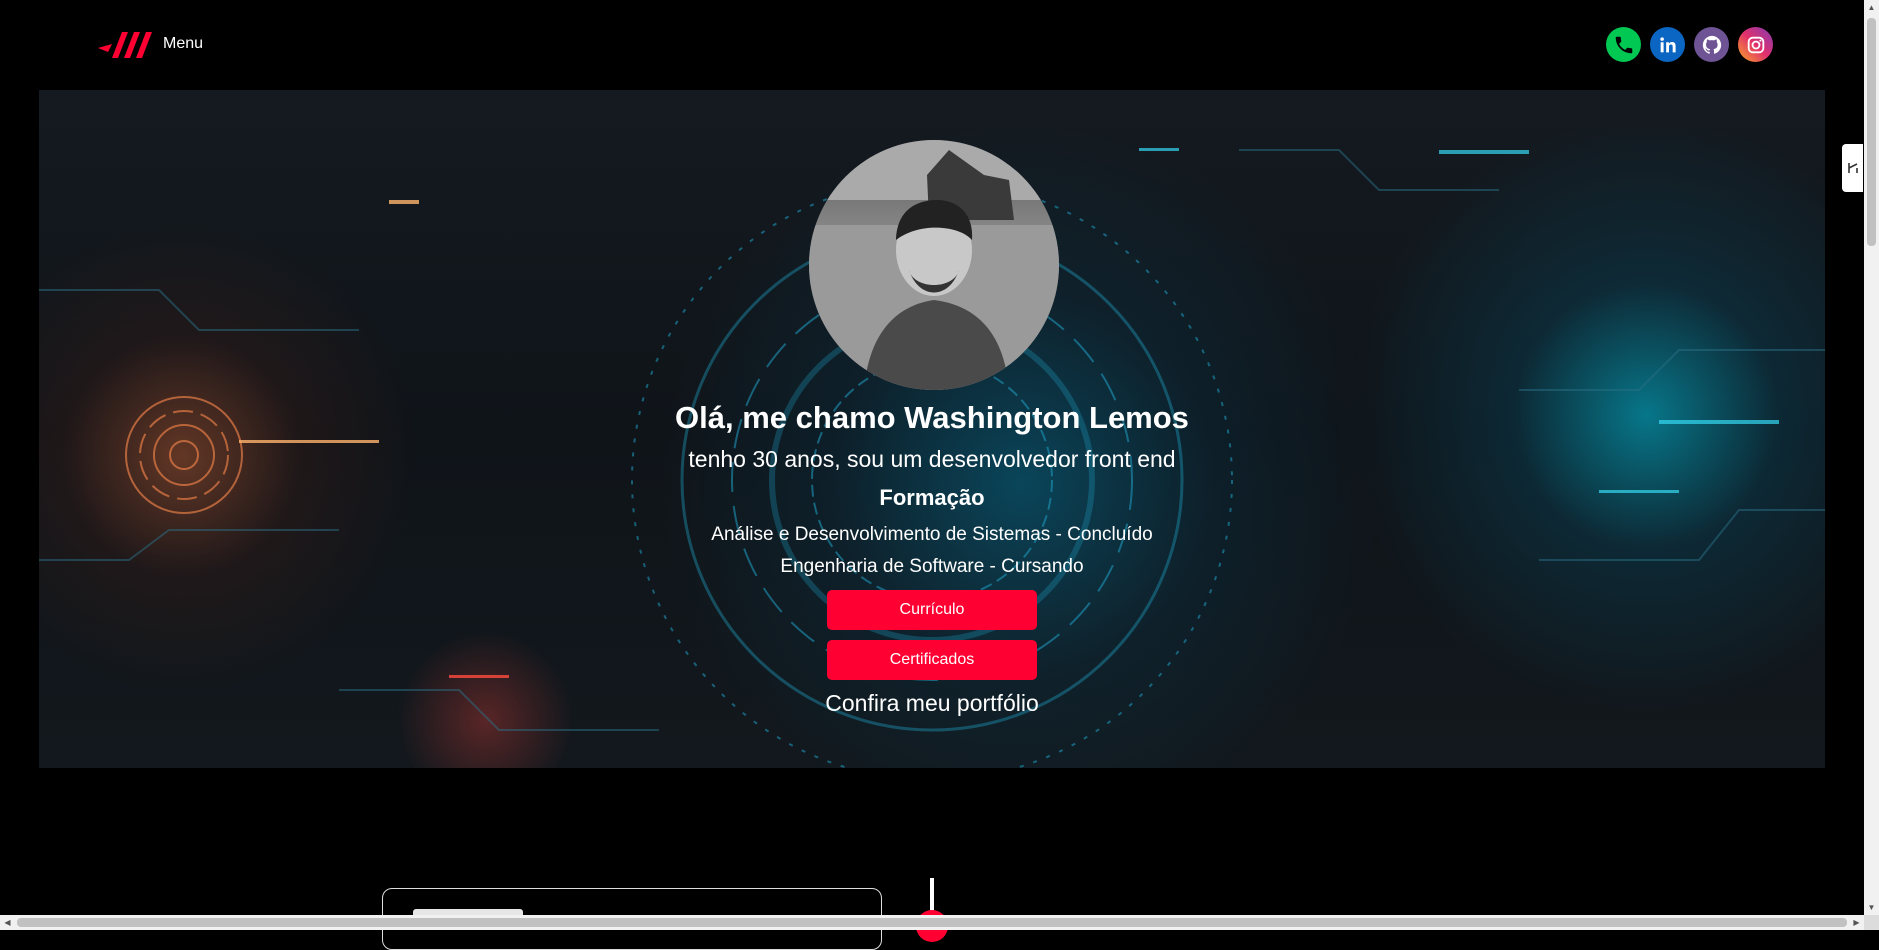  Describe the element at coordinates (932, 497) in the screenshot. I see `education-title: Formação` at that location.